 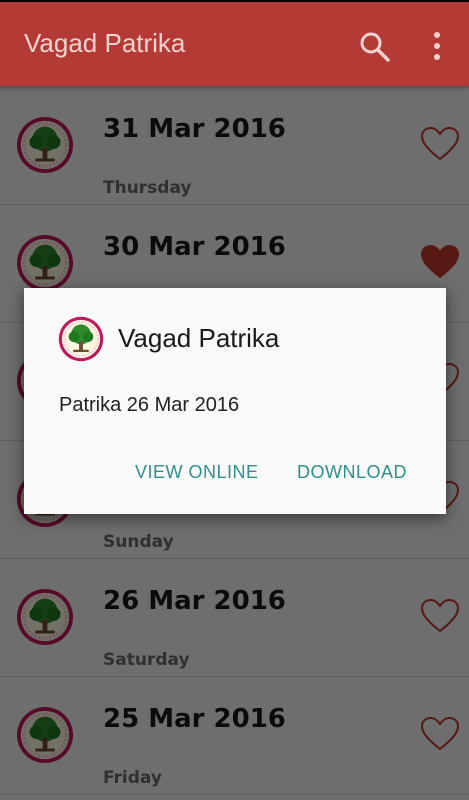 I want to click on dialog-message: Patrika 26 Mar 2016, so click(x=149, y=405).